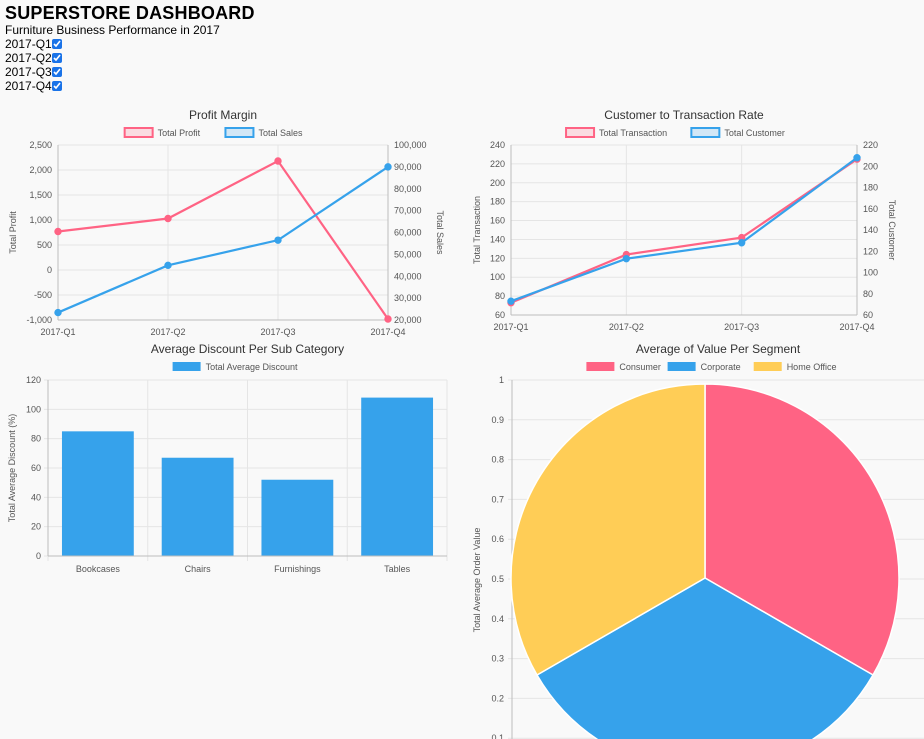  I want to click on legend-label: Total Profit, so click(179, 133).